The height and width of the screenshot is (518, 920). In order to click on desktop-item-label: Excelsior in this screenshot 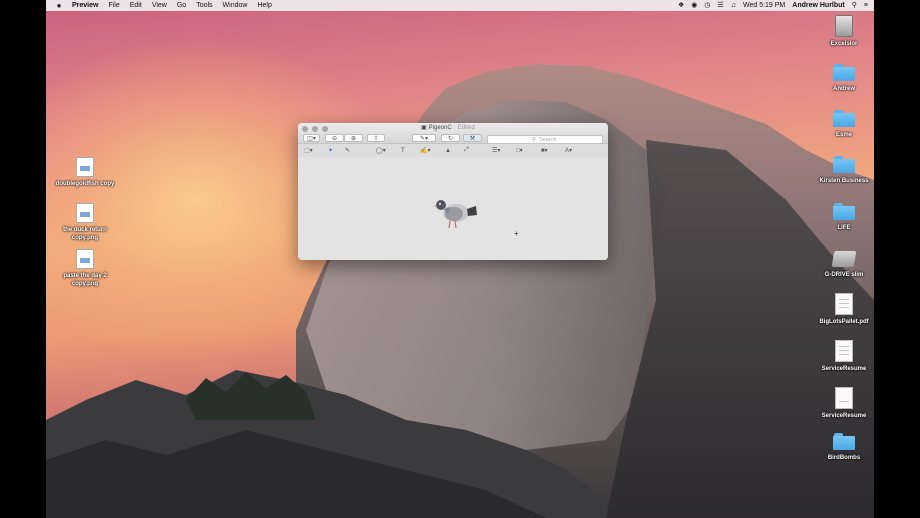, I will do `click(844, 44)`.